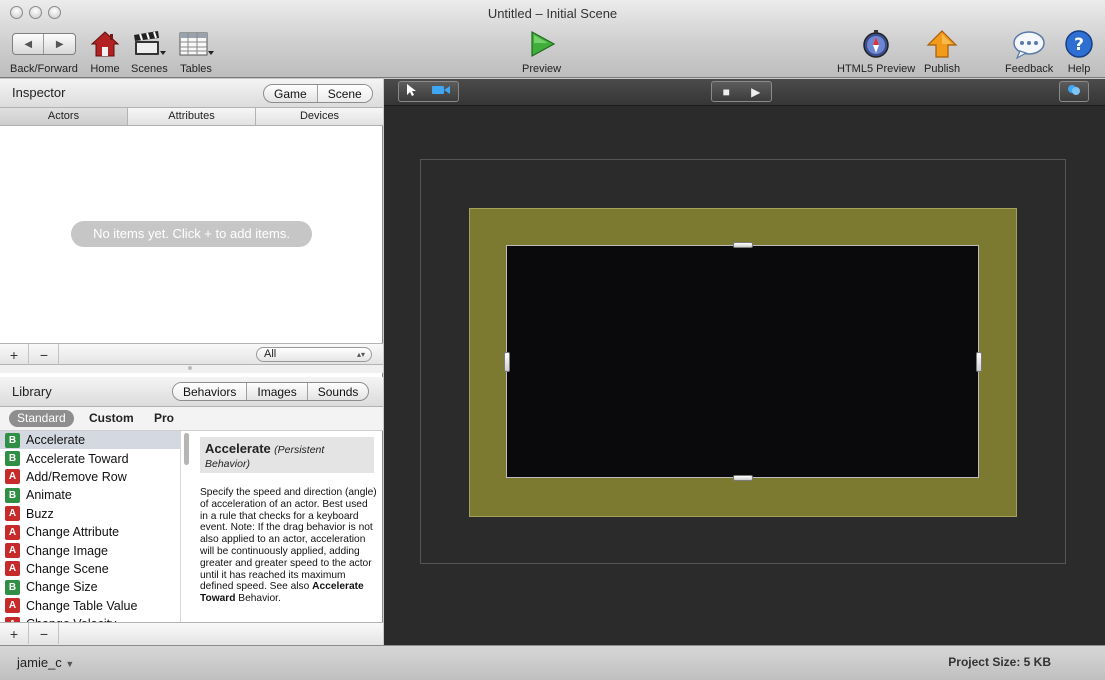  Describe the element at coordinates (979, 362) in the screenshot. I see `resize-handle-right` at that location.